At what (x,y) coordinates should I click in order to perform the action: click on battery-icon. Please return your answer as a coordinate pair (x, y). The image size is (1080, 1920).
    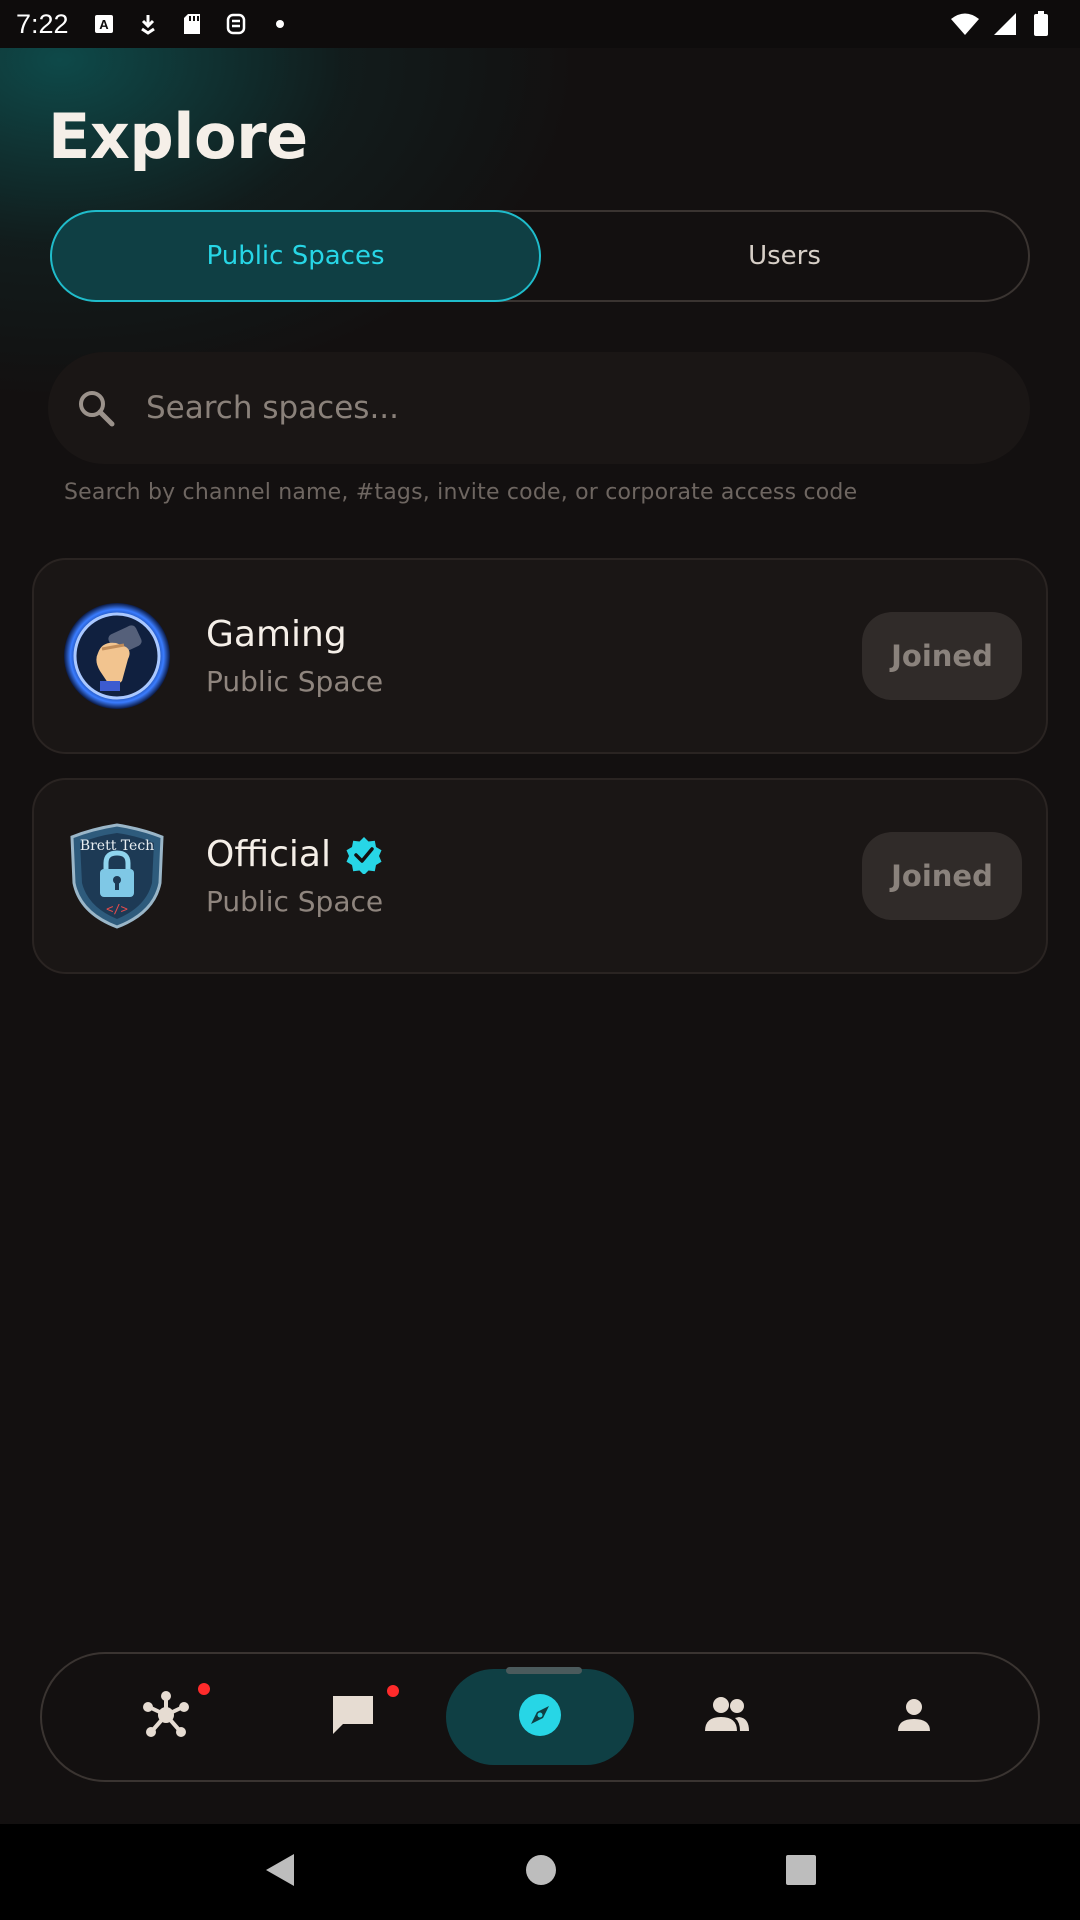
    Looking at the image, I should click on (1041, 23).